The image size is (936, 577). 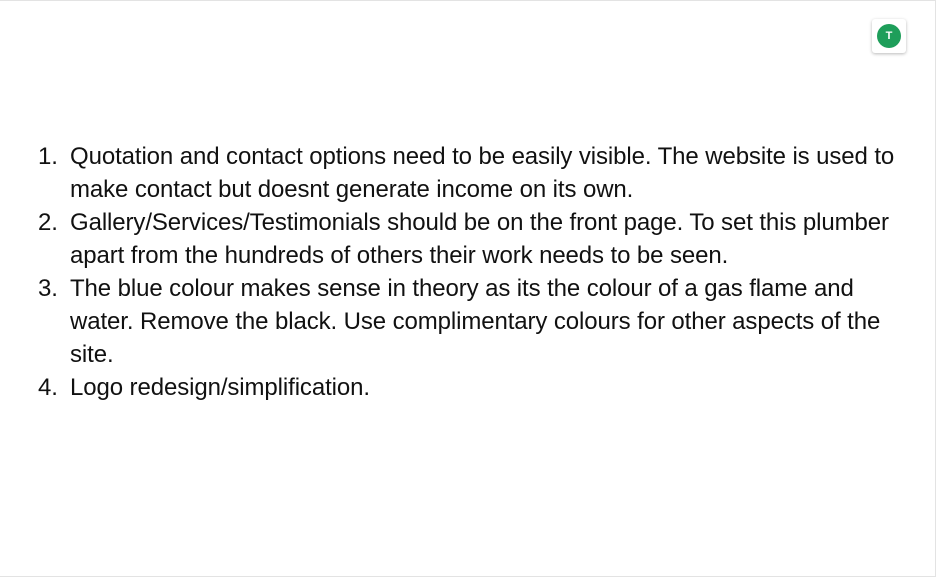 I want to click on list-item: 4. Logo redesign/simplification., so click(x=465, y=387).